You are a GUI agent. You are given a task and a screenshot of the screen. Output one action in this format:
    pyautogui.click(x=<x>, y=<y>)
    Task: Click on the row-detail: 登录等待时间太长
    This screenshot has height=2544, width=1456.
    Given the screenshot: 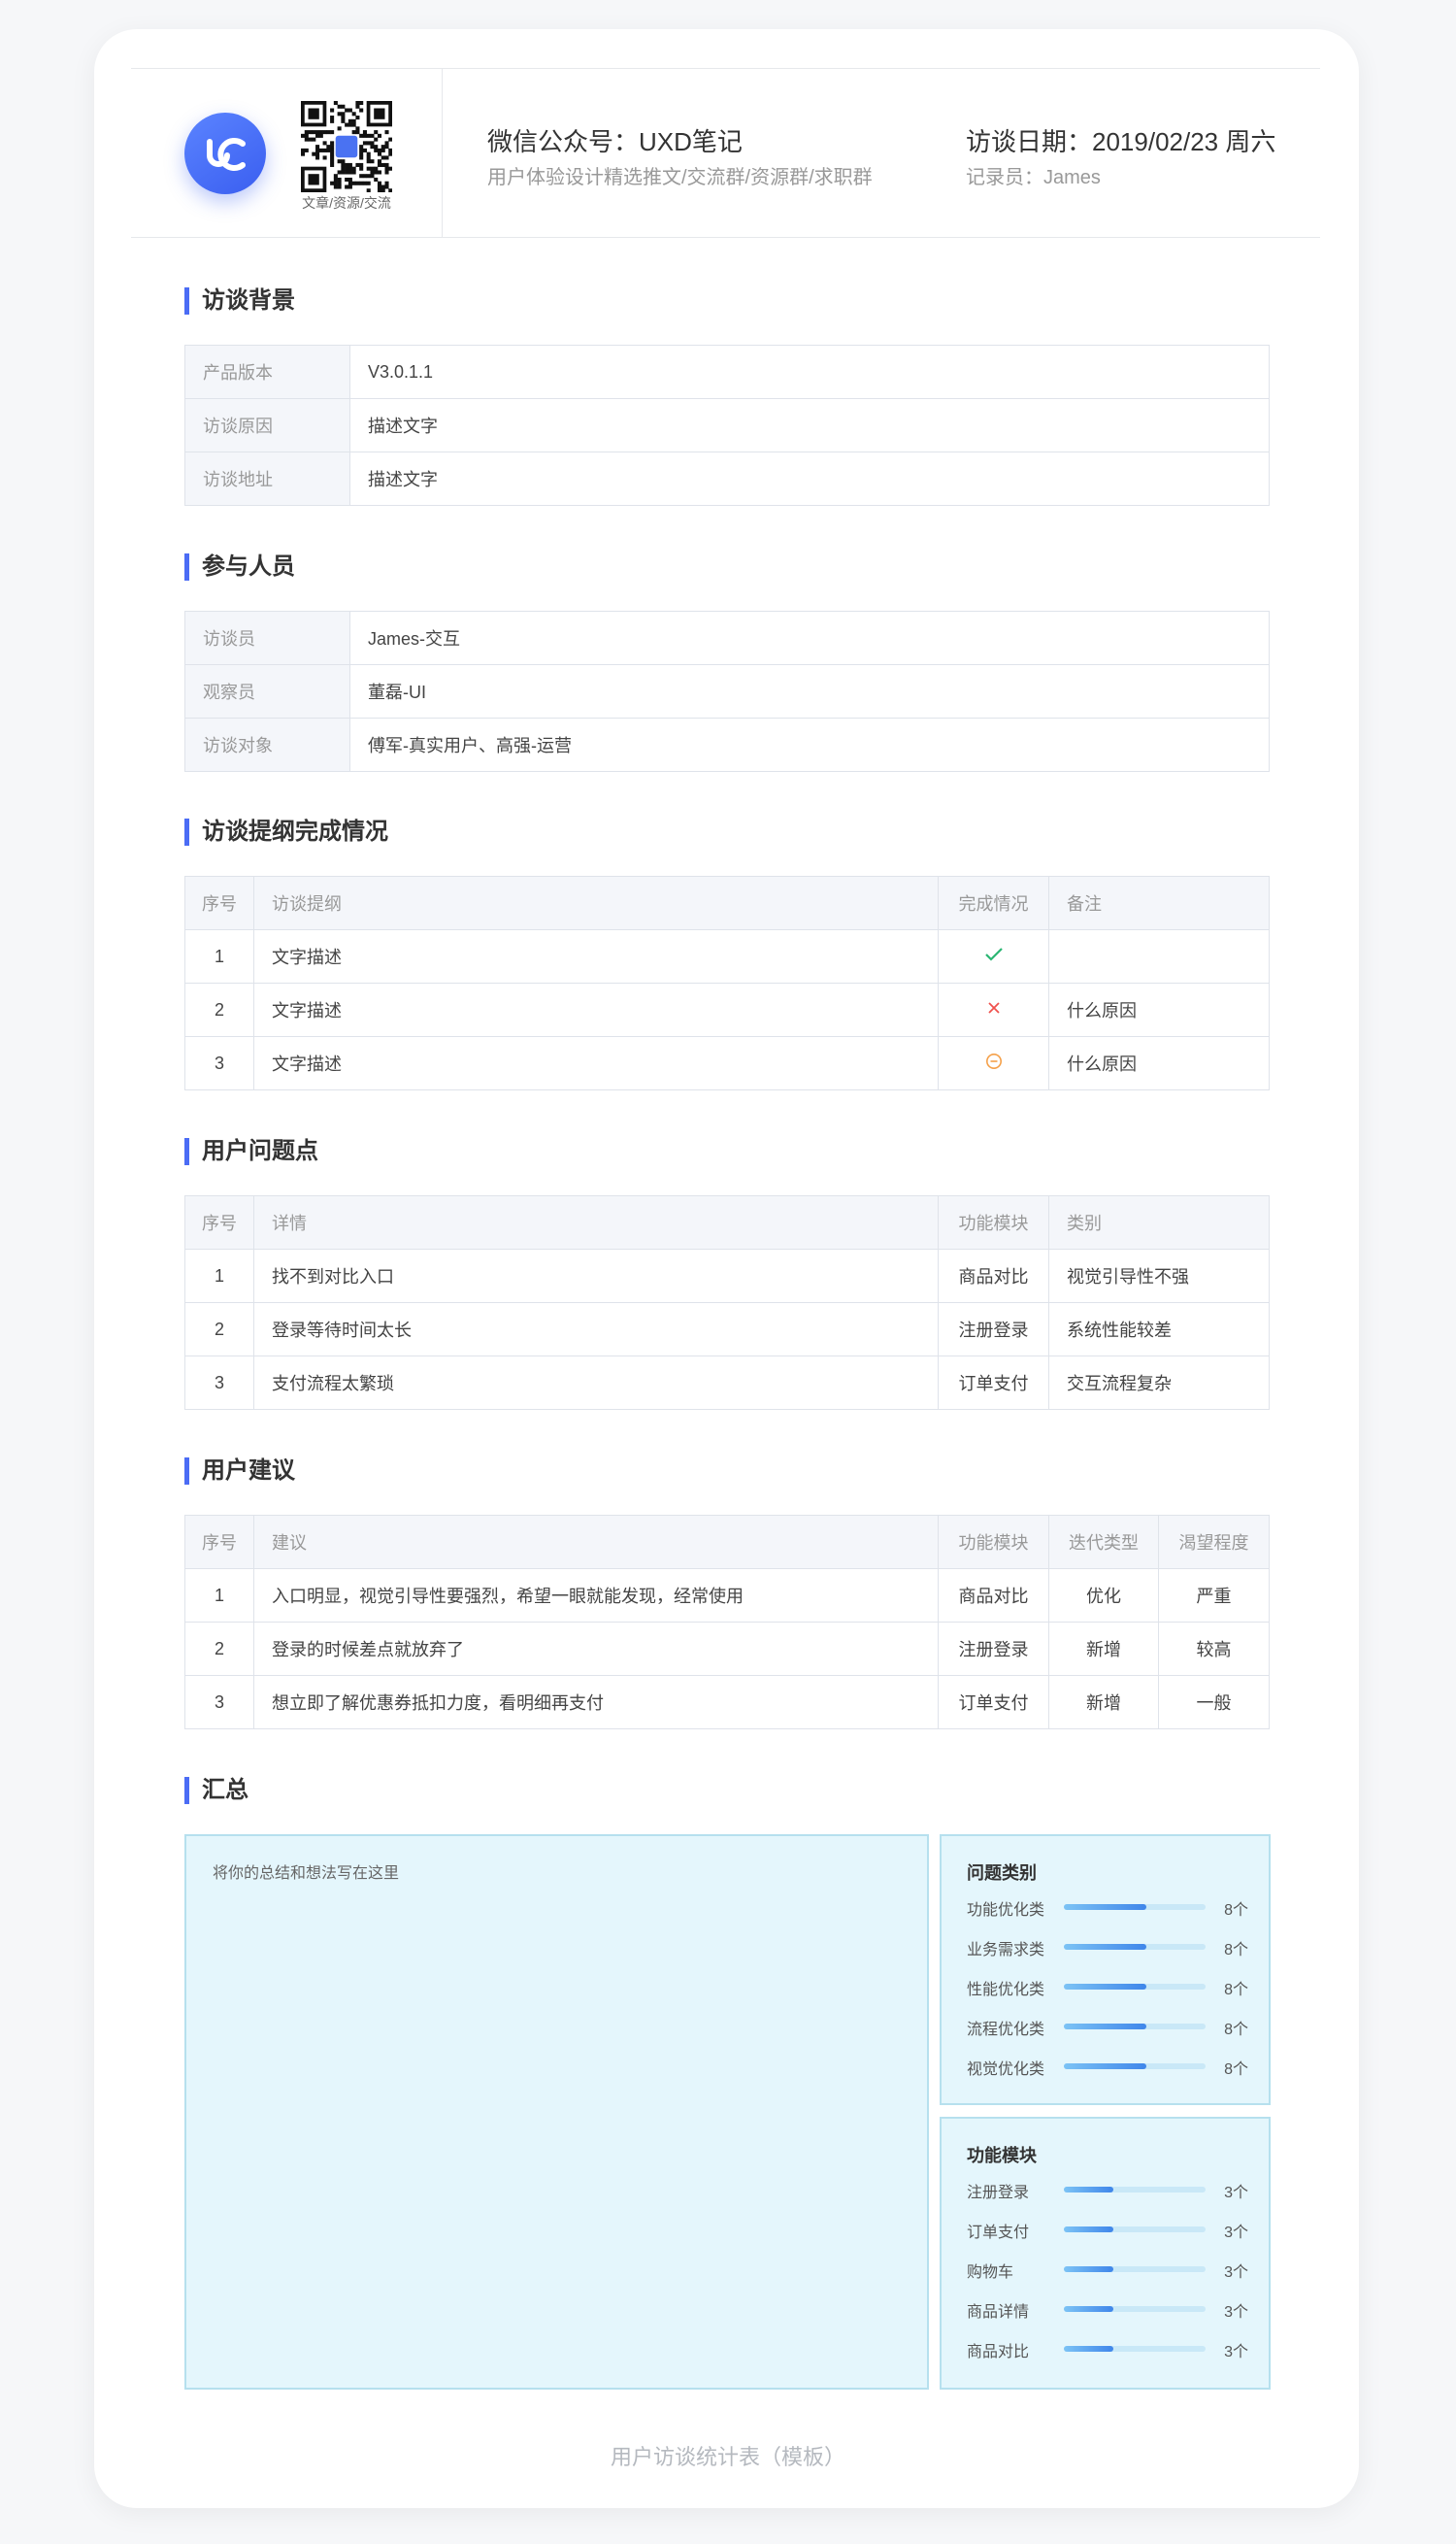 What is the action you would take?
    pyautogui.click(x=596, y=1329)
    